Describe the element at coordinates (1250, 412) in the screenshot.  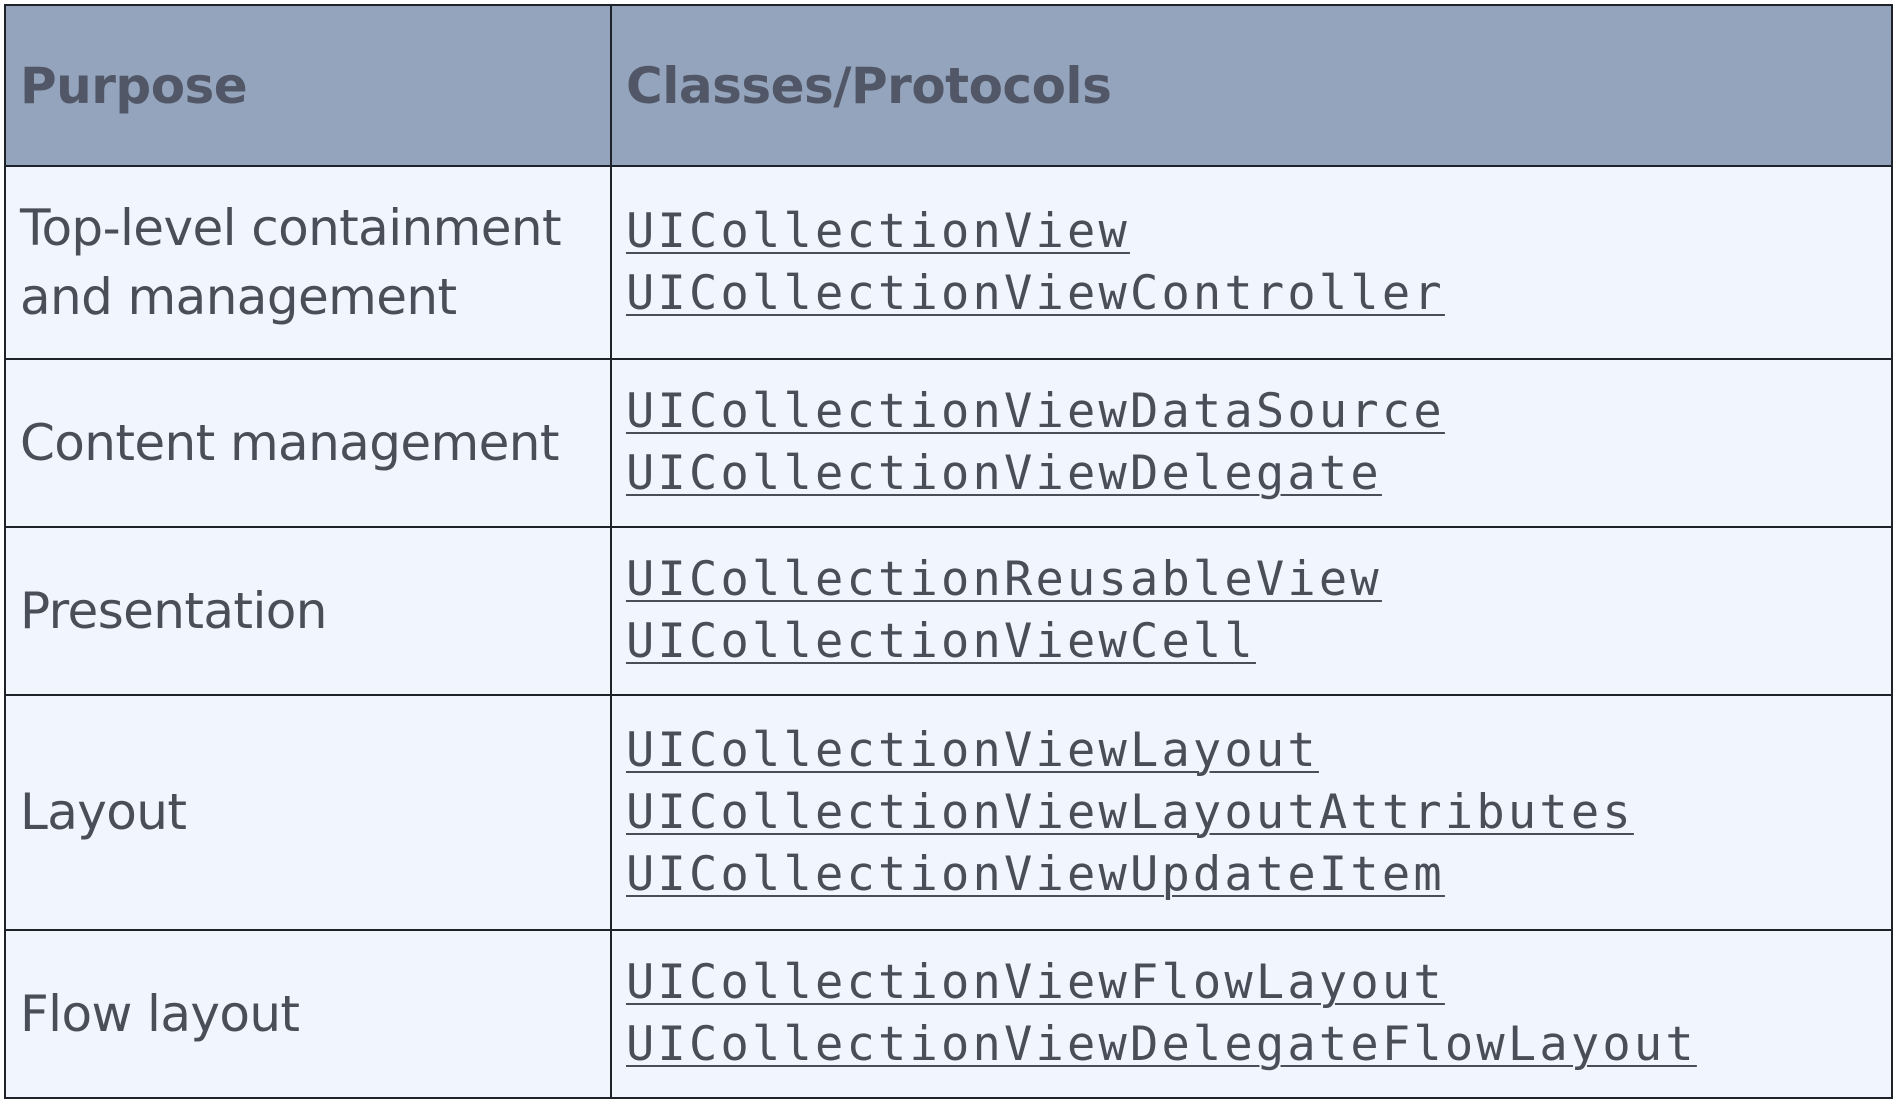
I see `class-link-uicollectionviewdatasource: UICollectionViewDataSource` at that location.